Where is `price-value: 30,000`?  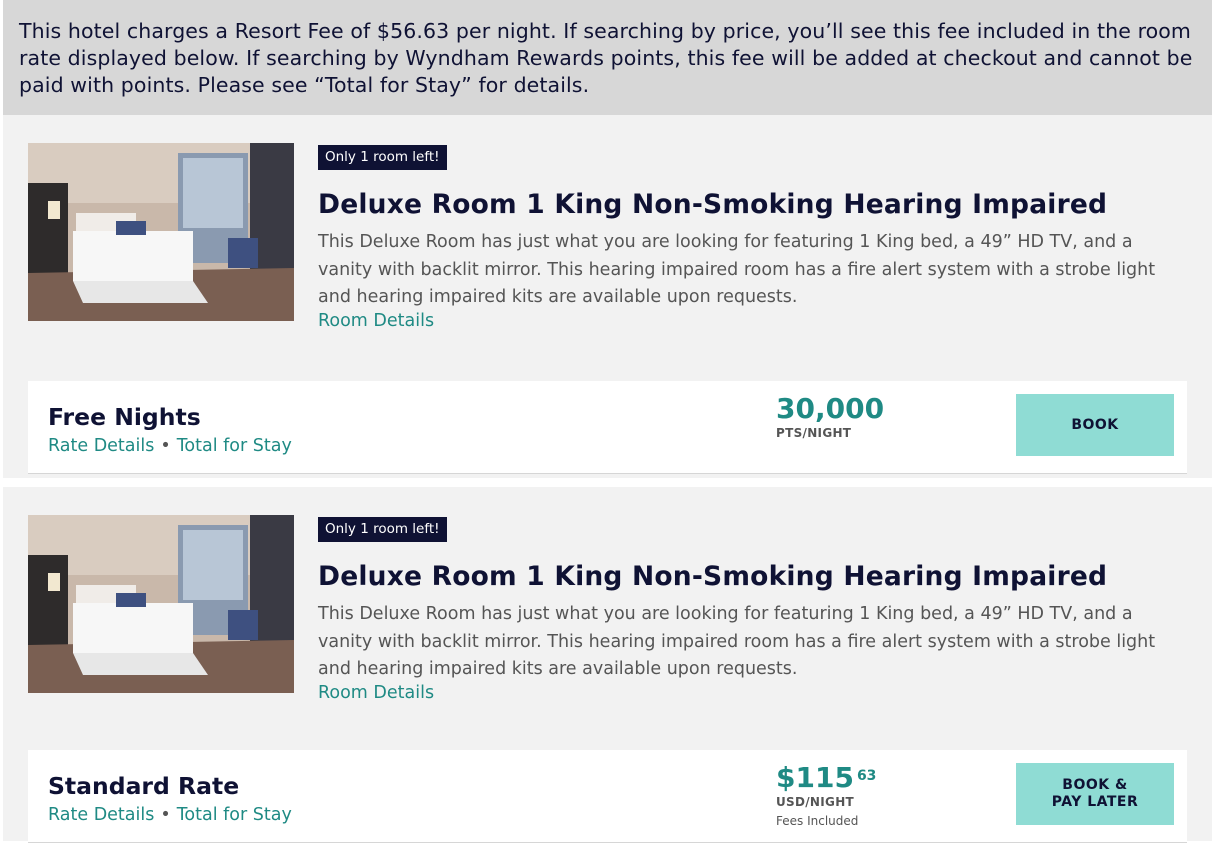 price-value: 30,000 is located at coordinates (830, 408).